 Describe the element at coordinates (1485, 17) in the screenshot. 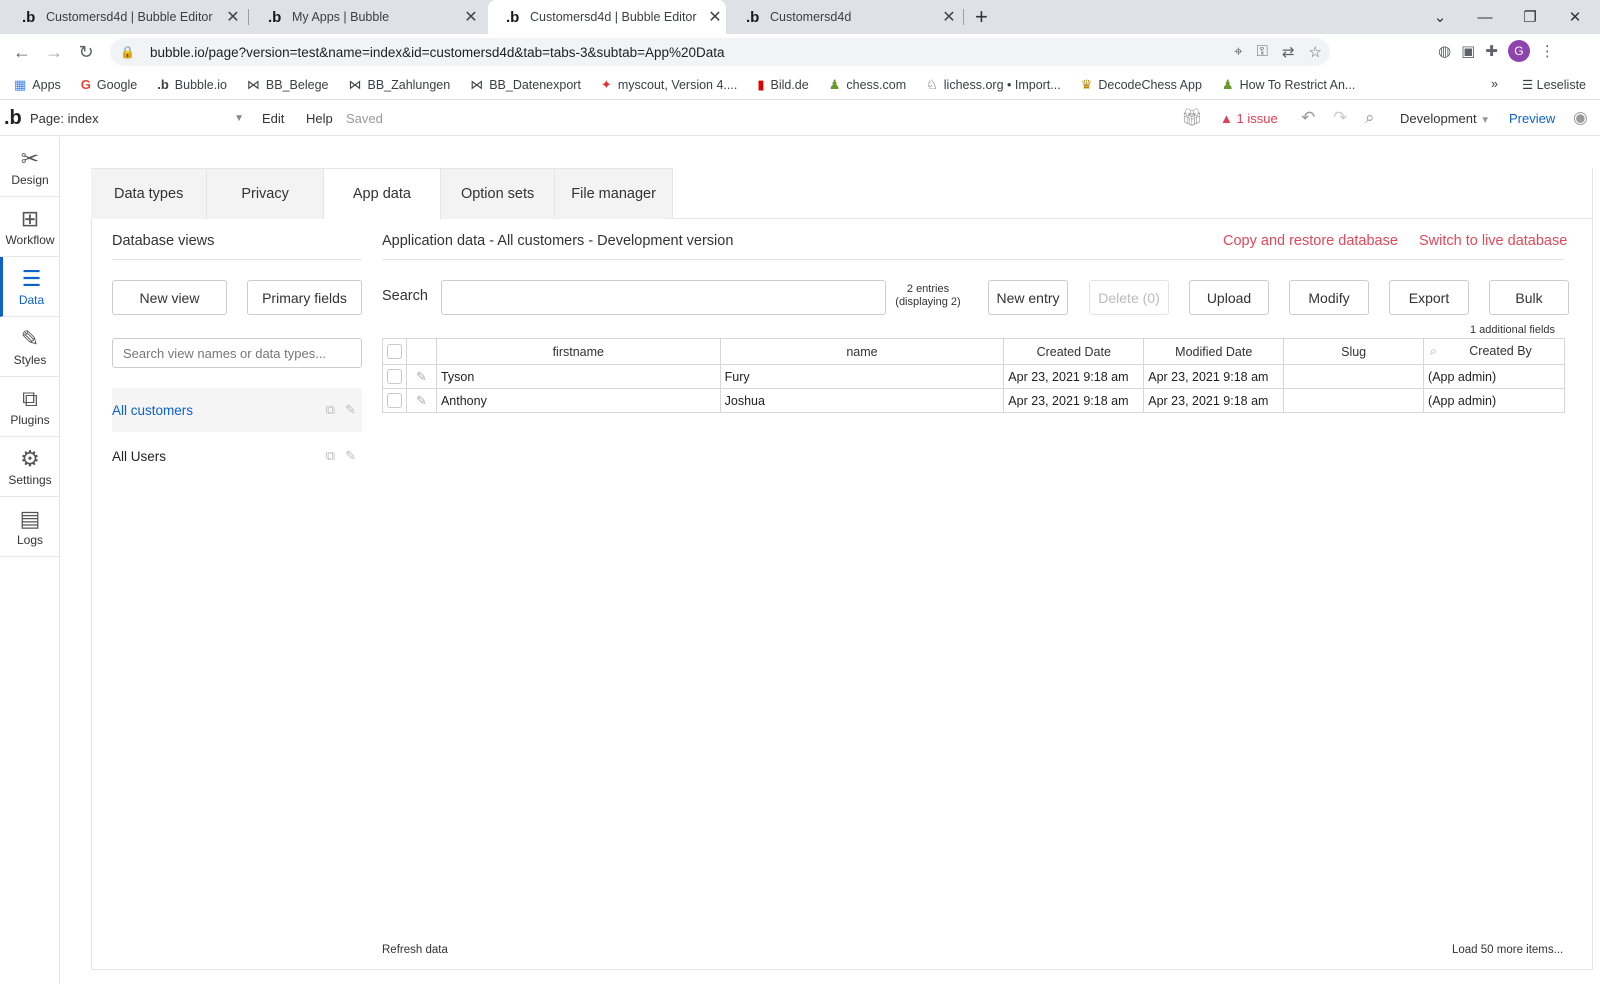

I see `minimize-icon: —` at that location.